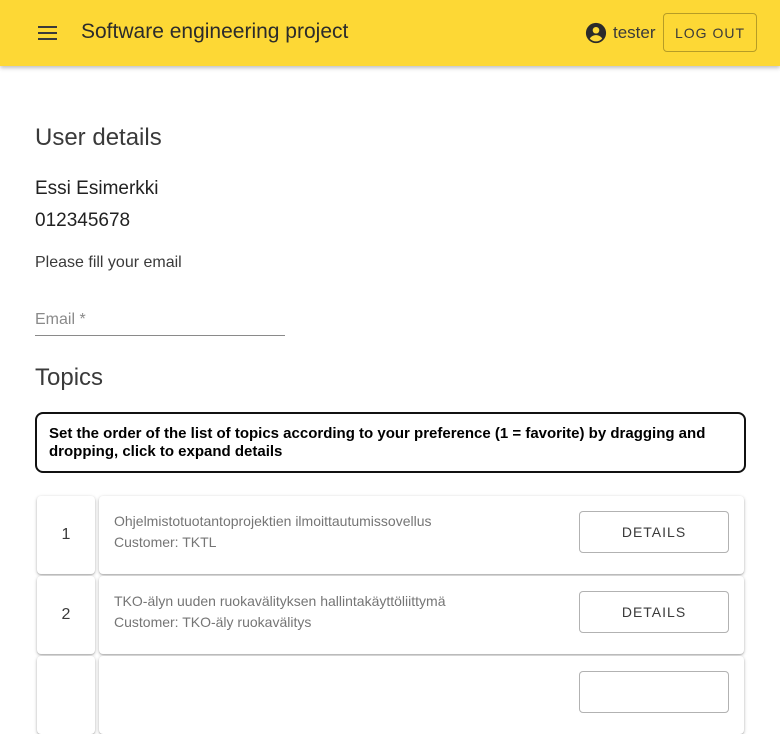  Describe the element at coordinates (596, 33) in the screenshot. I see `account-circle-icon` at that location.